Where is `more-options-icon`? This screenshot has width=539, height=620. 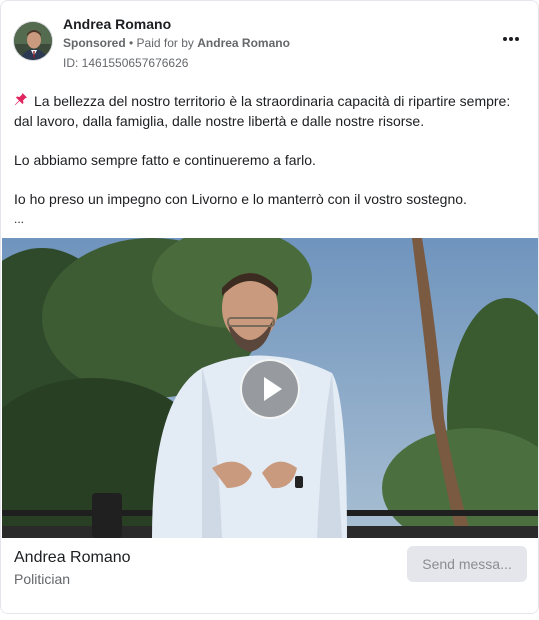 more-options-icon is located at coordinates (511, 39).